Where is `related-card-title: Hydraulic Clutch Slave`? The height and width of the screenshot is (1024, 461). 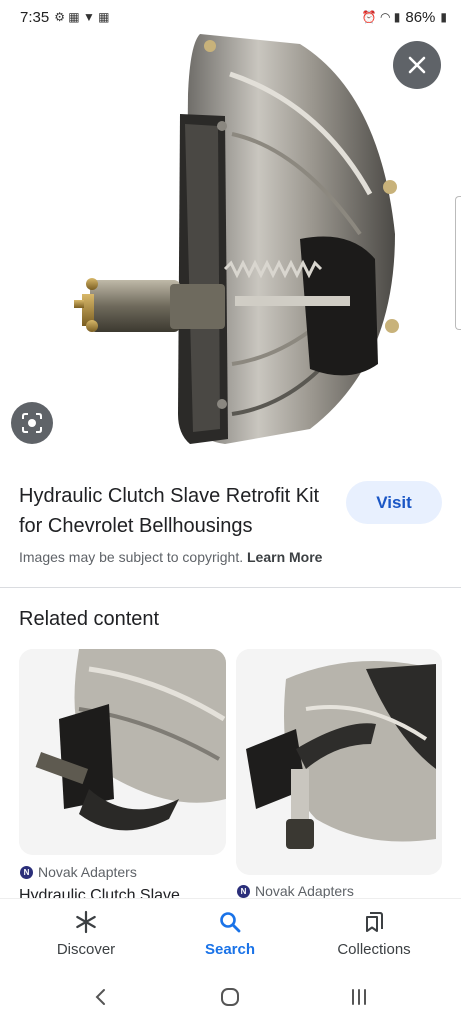 related-card-title: Hydraulic Clutch Slave is located at coordinates (122, 892).